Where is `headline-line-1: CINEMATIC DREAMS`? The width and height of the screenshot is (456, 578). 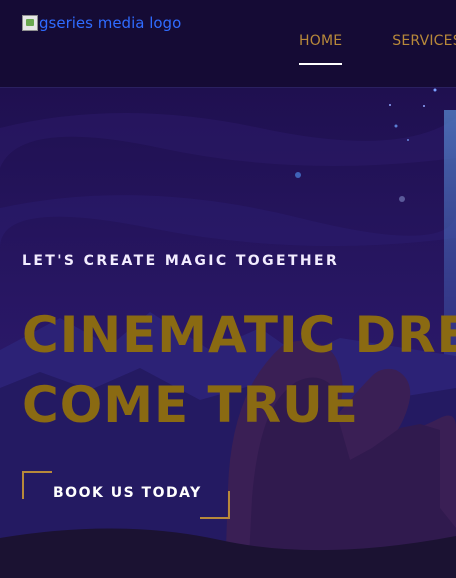
headline-line-1: CINEMATIC DREAMS is located at coordinates (239, 335).